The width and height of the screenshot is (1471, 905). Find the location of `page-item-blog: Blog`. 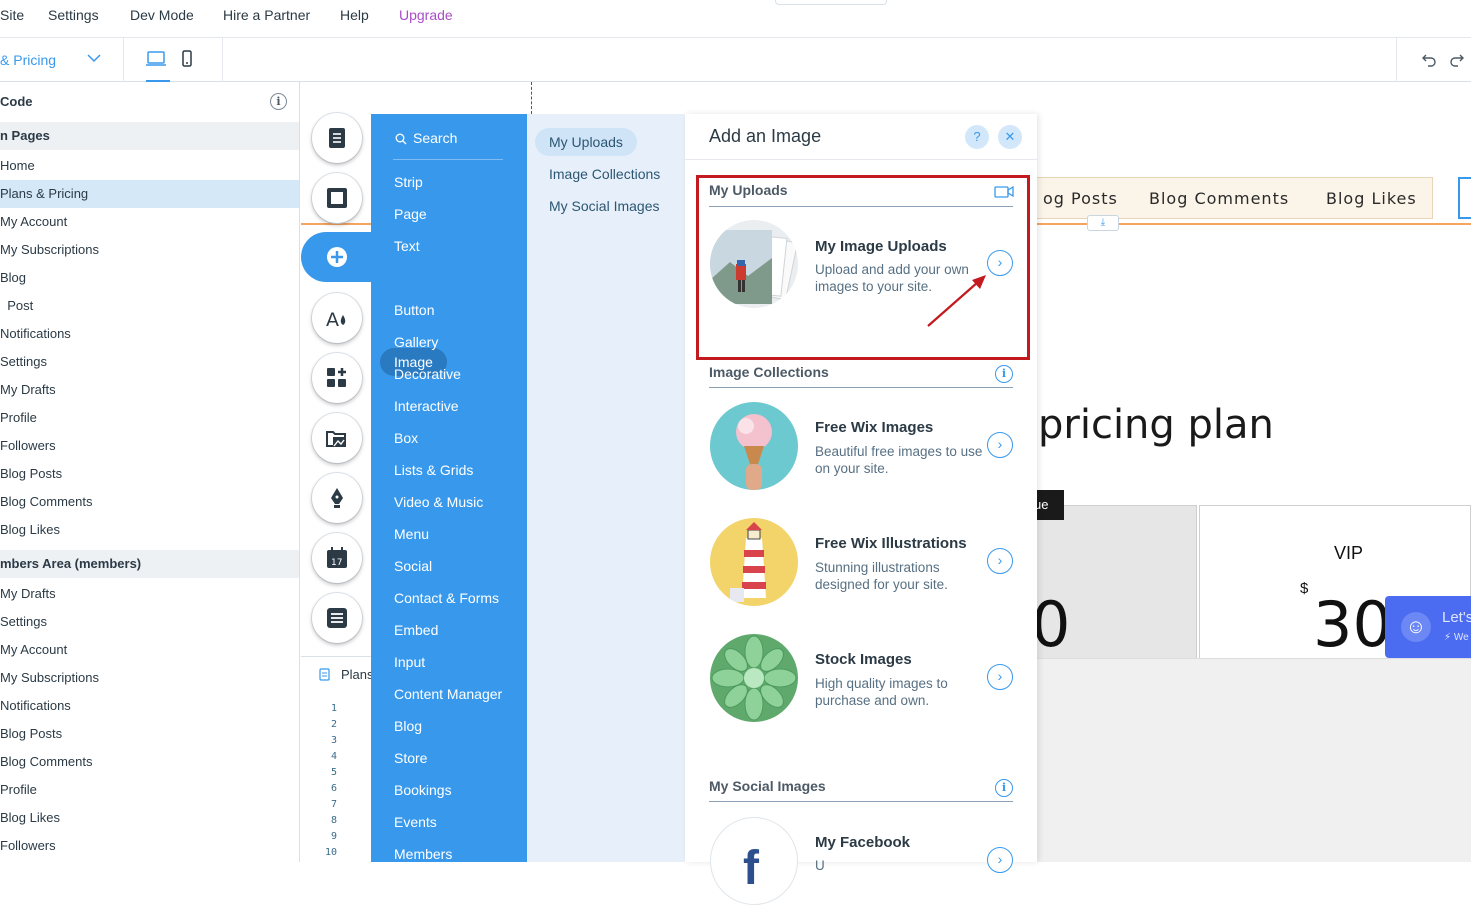

page-item-blog: Blog is located at coordinates (149, 278).